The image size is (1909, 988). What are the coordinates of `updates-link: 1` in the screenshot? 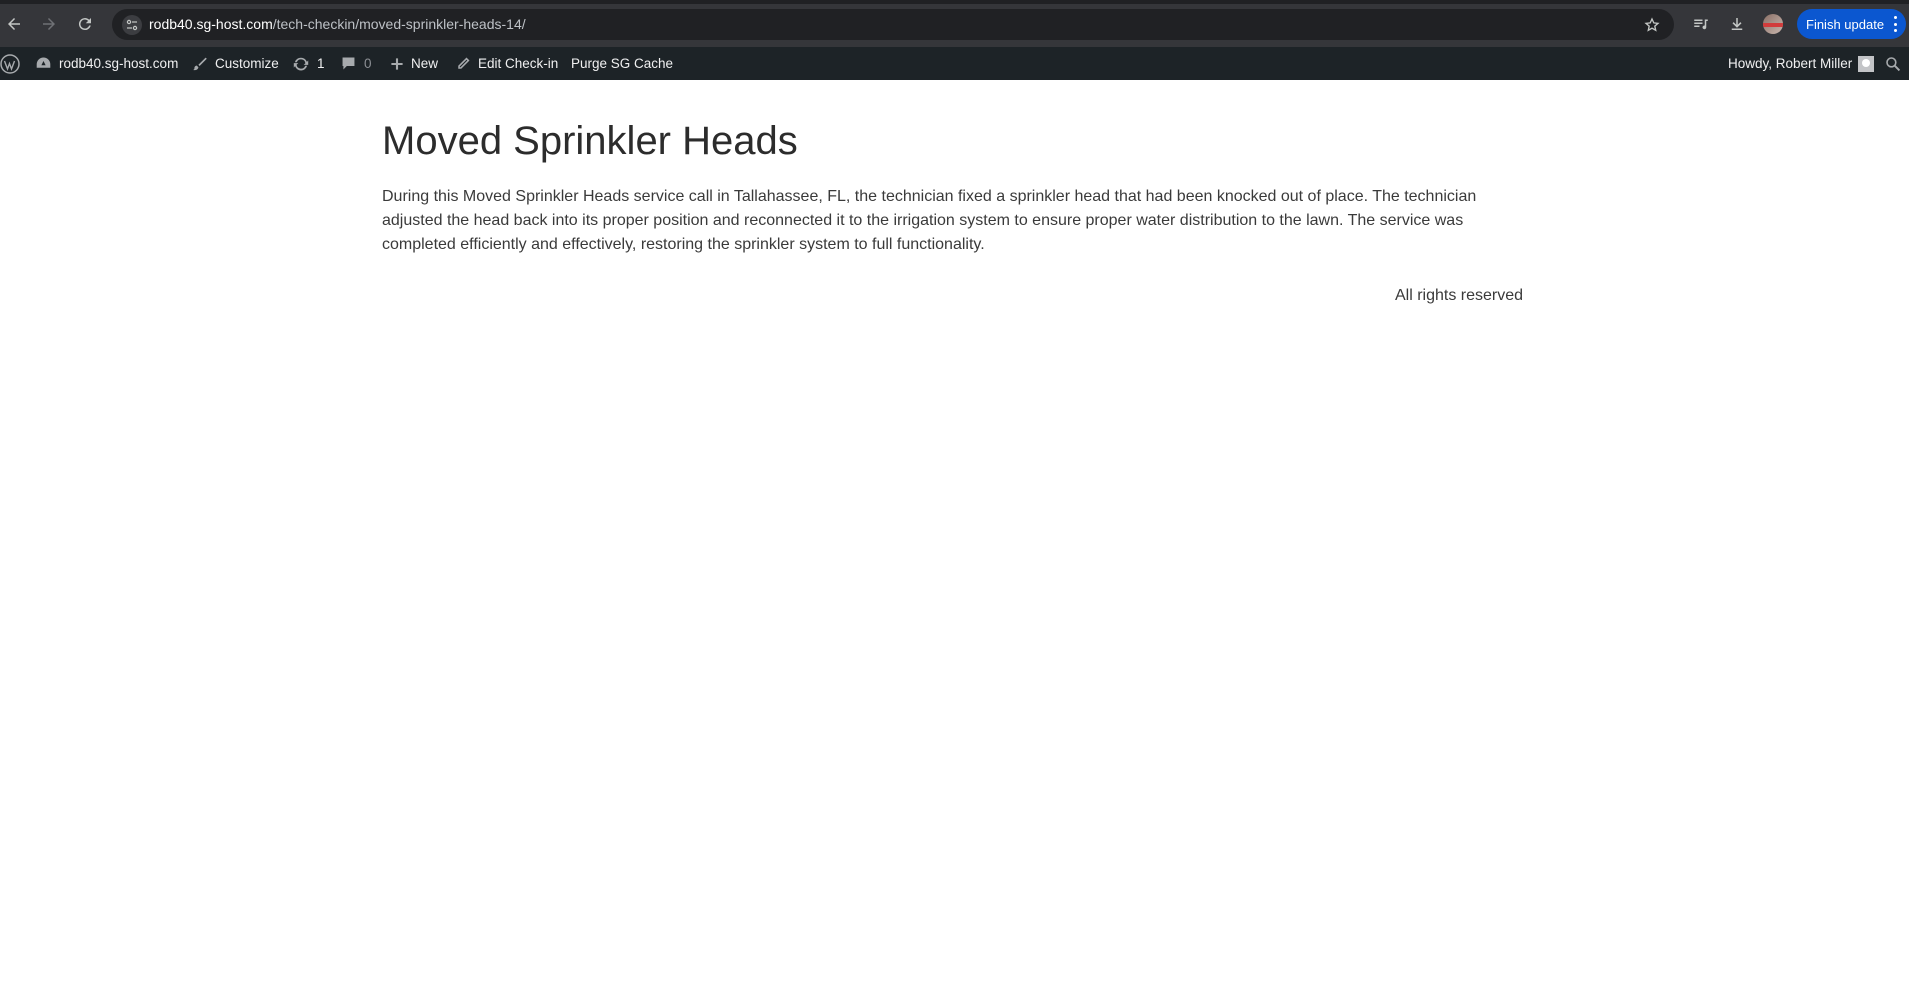 It's located at (308, 63).